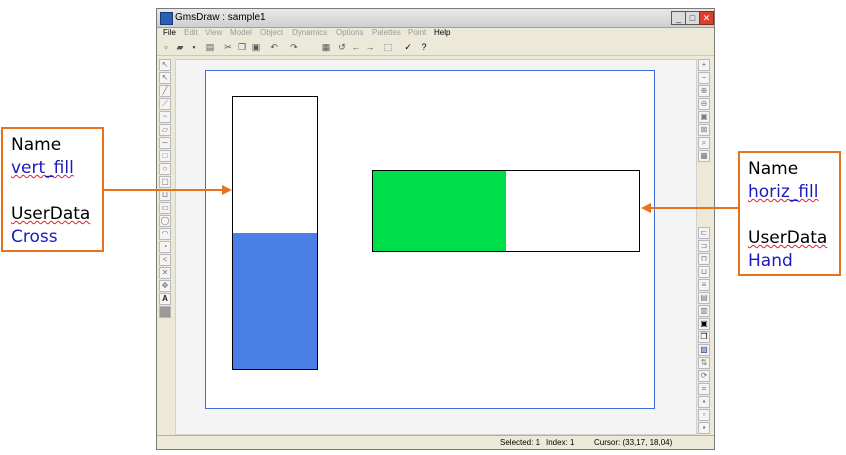 The image size is (846, 455). I want to click on right-userdata-value: Hand, so click(770, 261).